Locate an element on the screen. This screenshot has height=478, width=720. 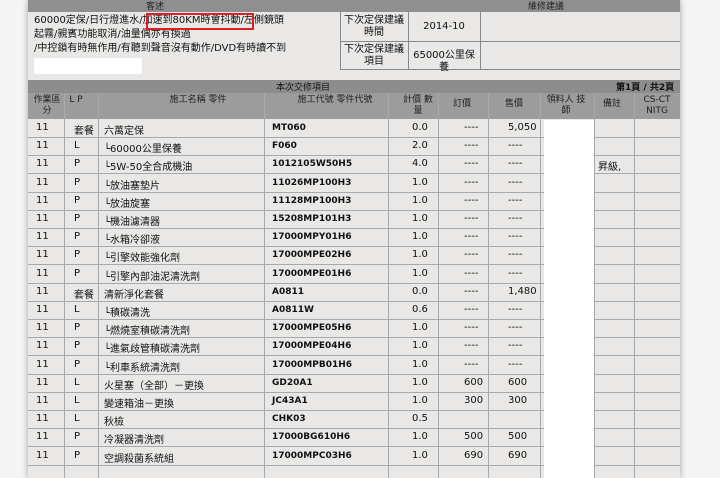
row-sale-price: 1,480 is located at coordinates (522, 291).